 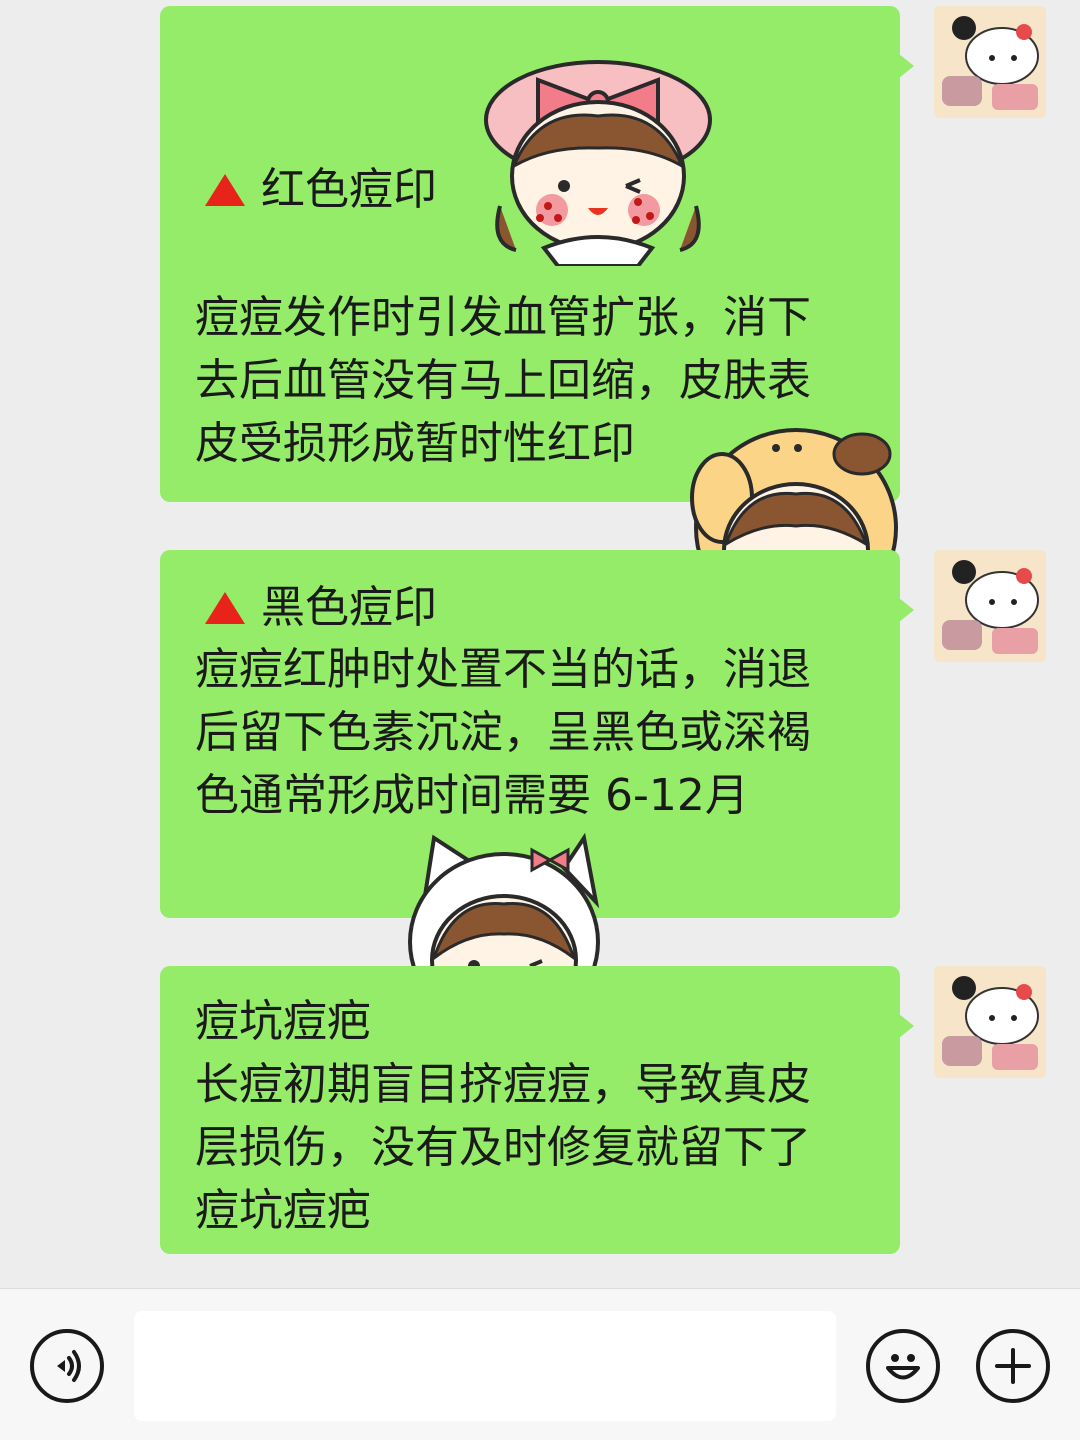 I want to click on plus-button, so click(x=1013, y=1366).